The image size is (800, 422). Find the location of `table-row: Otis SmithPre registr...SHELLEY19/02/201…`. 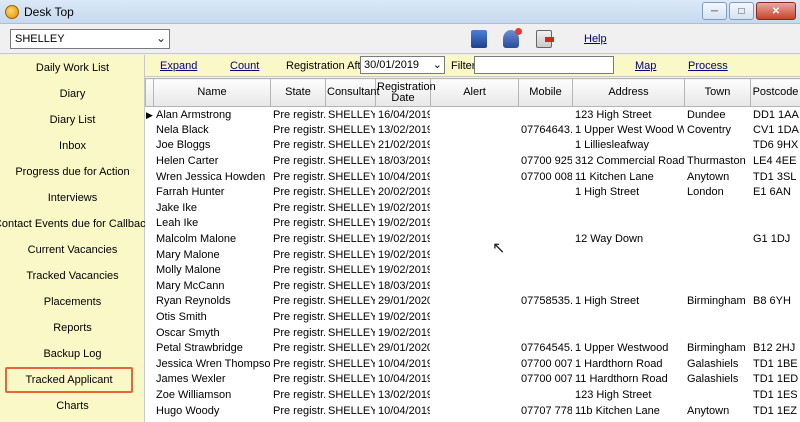

table-row: Otis SmithPre registr...SHELLEY19/02/201… is located at coordinates (473, 317).